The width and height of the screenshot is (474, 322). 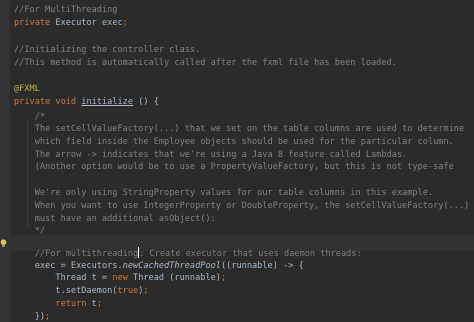 I want to click on code-line: return t;, so click(x=58, y=304).